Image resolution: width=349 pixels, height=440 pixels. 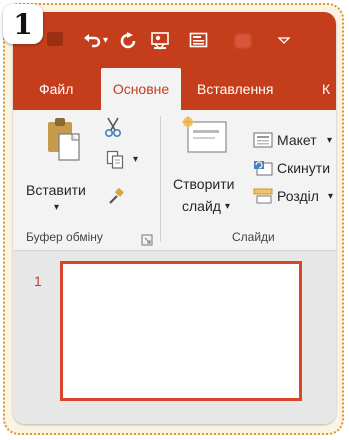 I want to click on paste-label: Вставити, so click(x=56, y=190).